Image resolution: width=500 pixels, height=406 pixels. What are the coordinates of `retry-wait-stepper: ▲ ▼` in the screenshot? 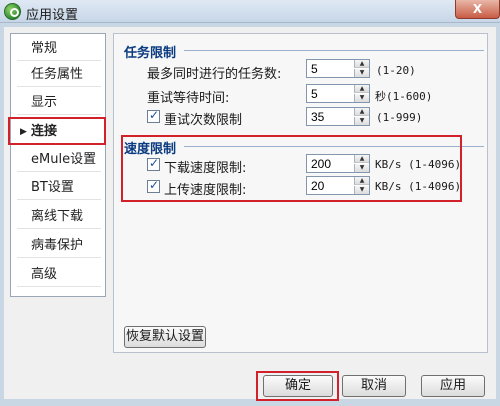 It's located at (338, 93).